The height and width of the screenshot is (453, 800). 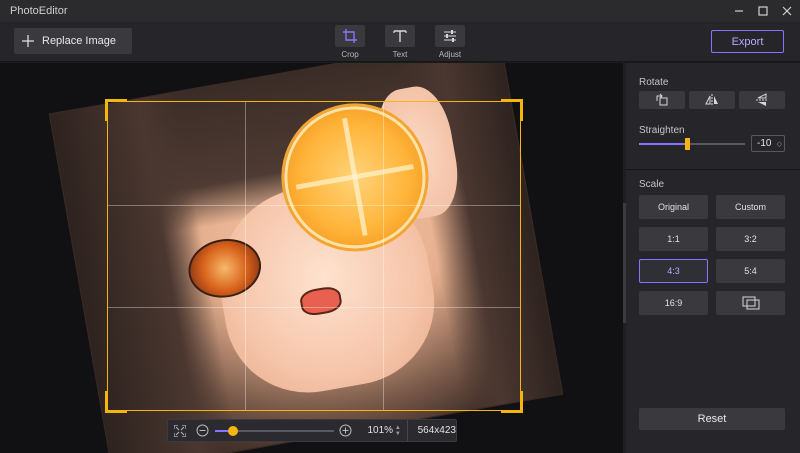 I want to click on window-controls, so click(x=764, y=11).